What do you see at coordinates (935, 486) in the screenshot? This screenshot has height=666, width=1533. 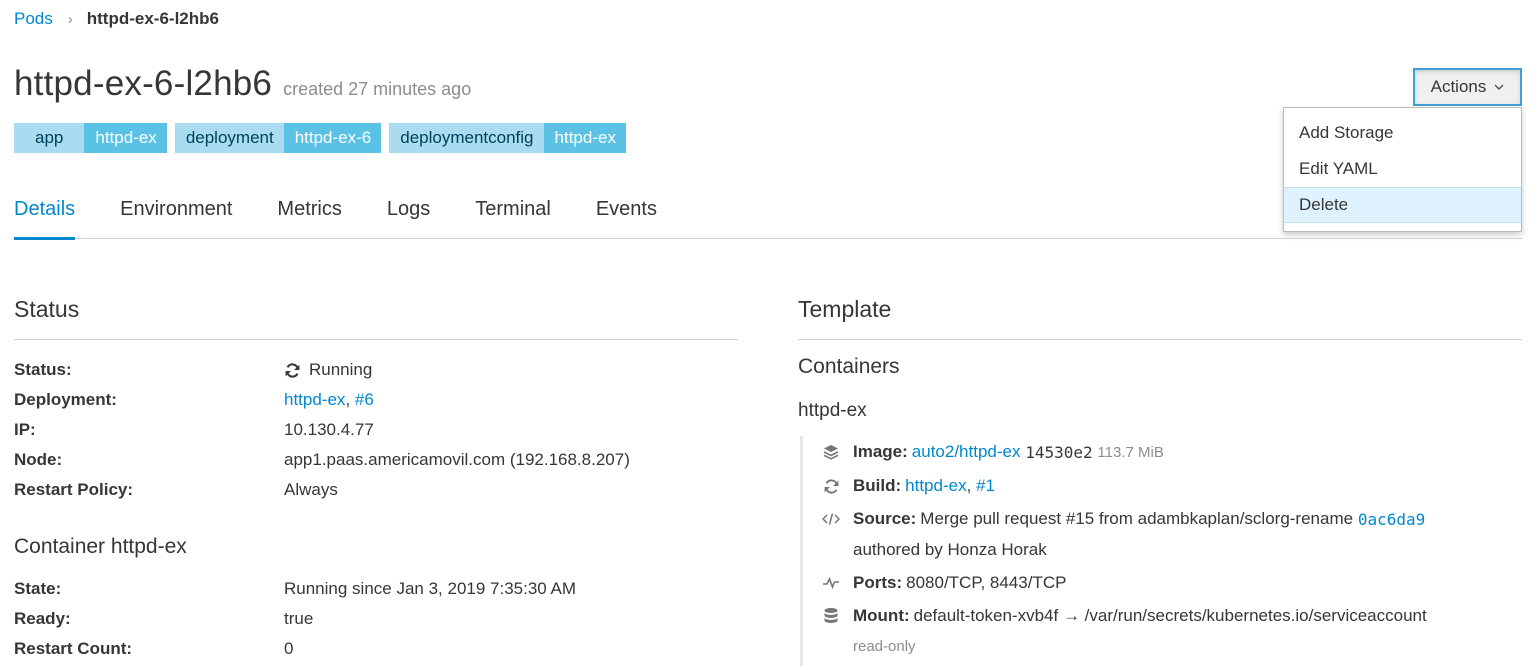 I see `build-link: httpd-ex` at bounding box center [935, 486].